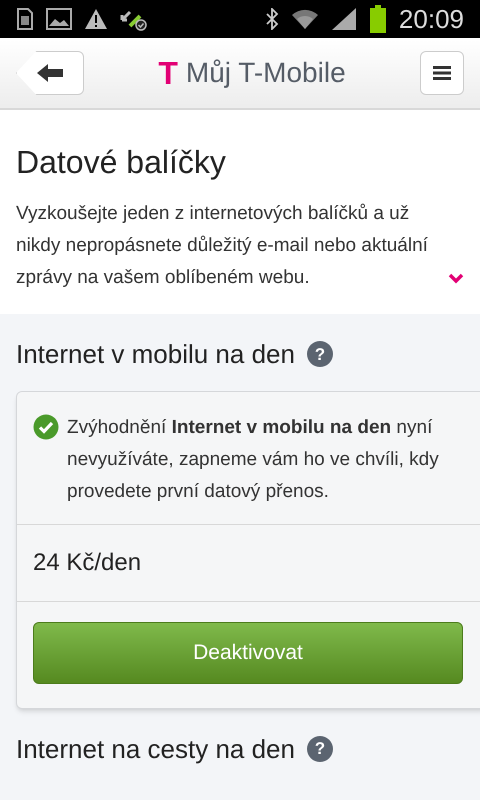 The width and height of the screenshot is (480, 800). Describe the element at coordinates (343, 19) in the screenshot. I see `signal-icon` at that location.